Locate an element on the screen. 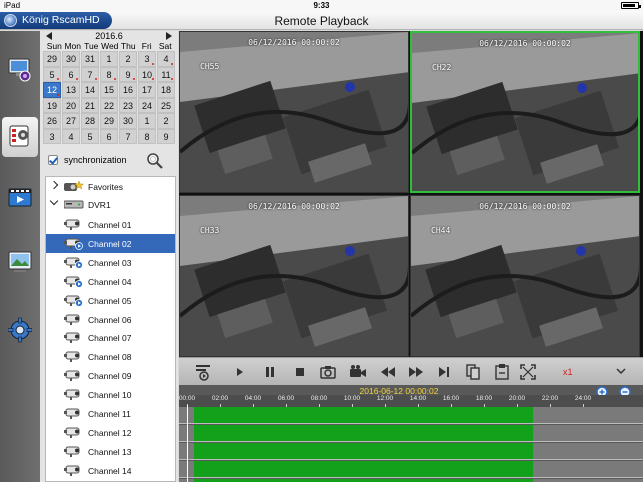  calendar-day: 27 is located at coordinates (71, 121).